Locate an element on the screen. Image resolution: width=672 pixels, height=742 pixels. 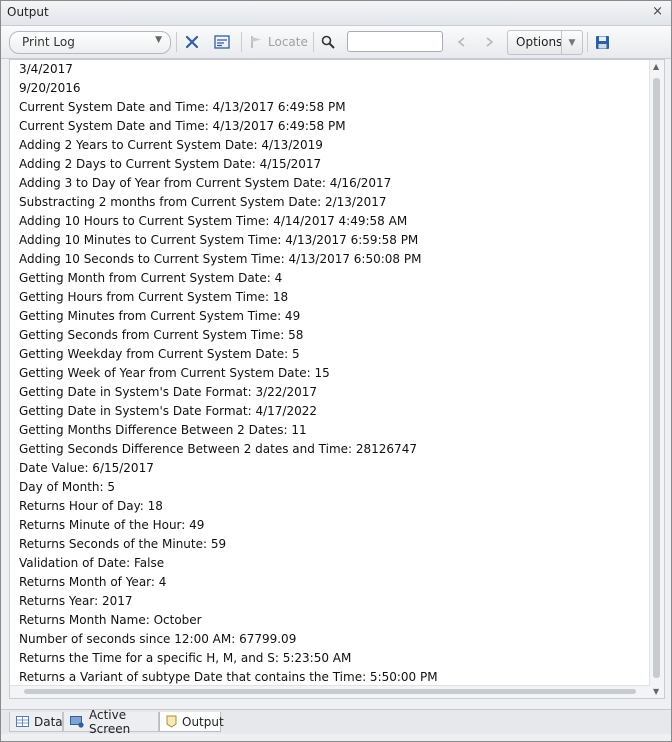
output-icon is located at coordinates (171, 721).